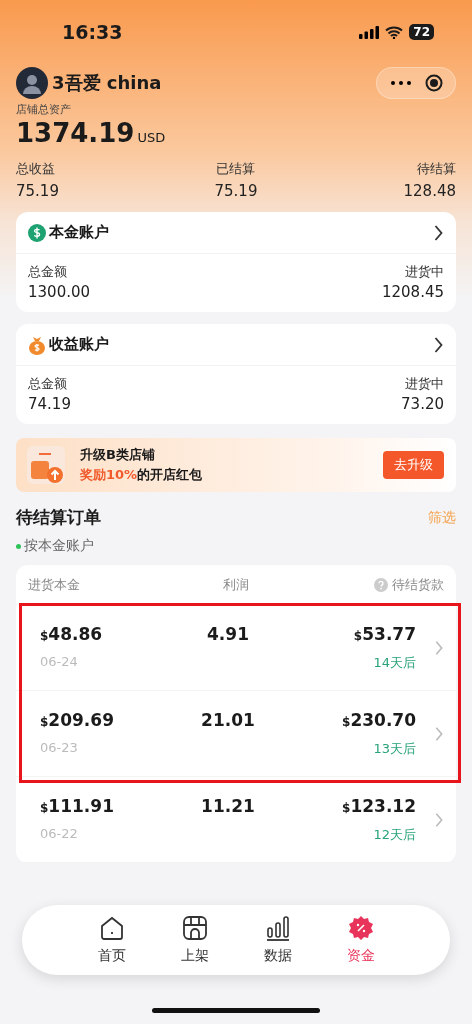 This screenshot has width=472, height=1024. I want to click on cost-amount: $111.91, so click(77, 805).